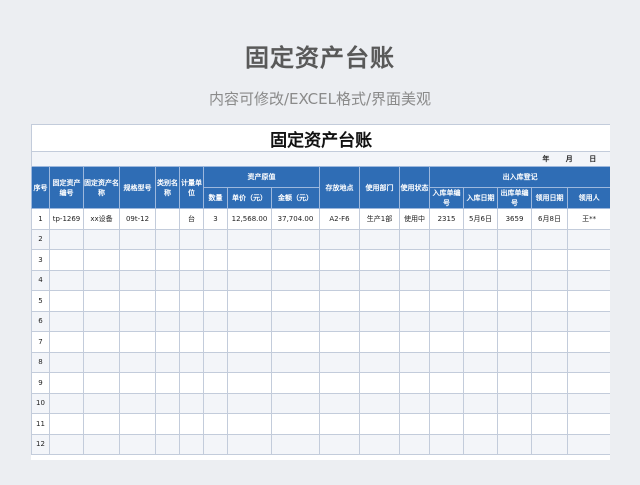 Image resolution: width=640 pixels, height=485 pixels. Describe the element at coordinates (40, 424) in the screenshot. I see `cell-seq: 11` at that location.